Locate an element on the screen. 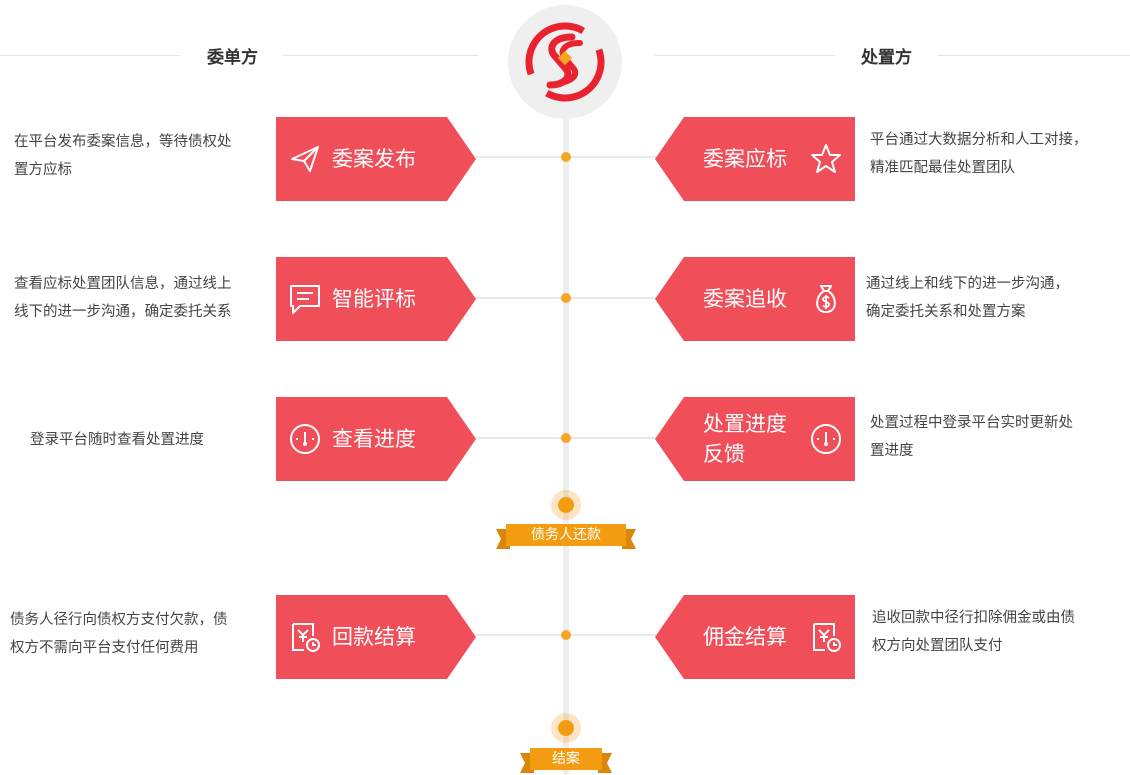  header-line-left-outer is located at coordinates (90, 55).